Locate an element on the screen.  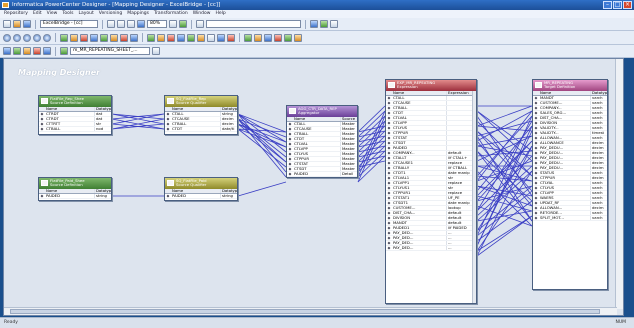
mapplet-input-icon is located at coordinates (288, 37).